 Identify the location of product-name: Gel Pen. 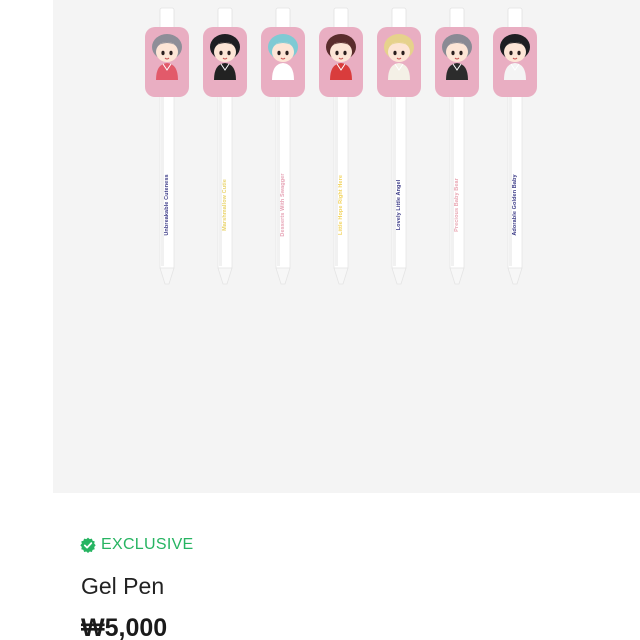
(122, 586).